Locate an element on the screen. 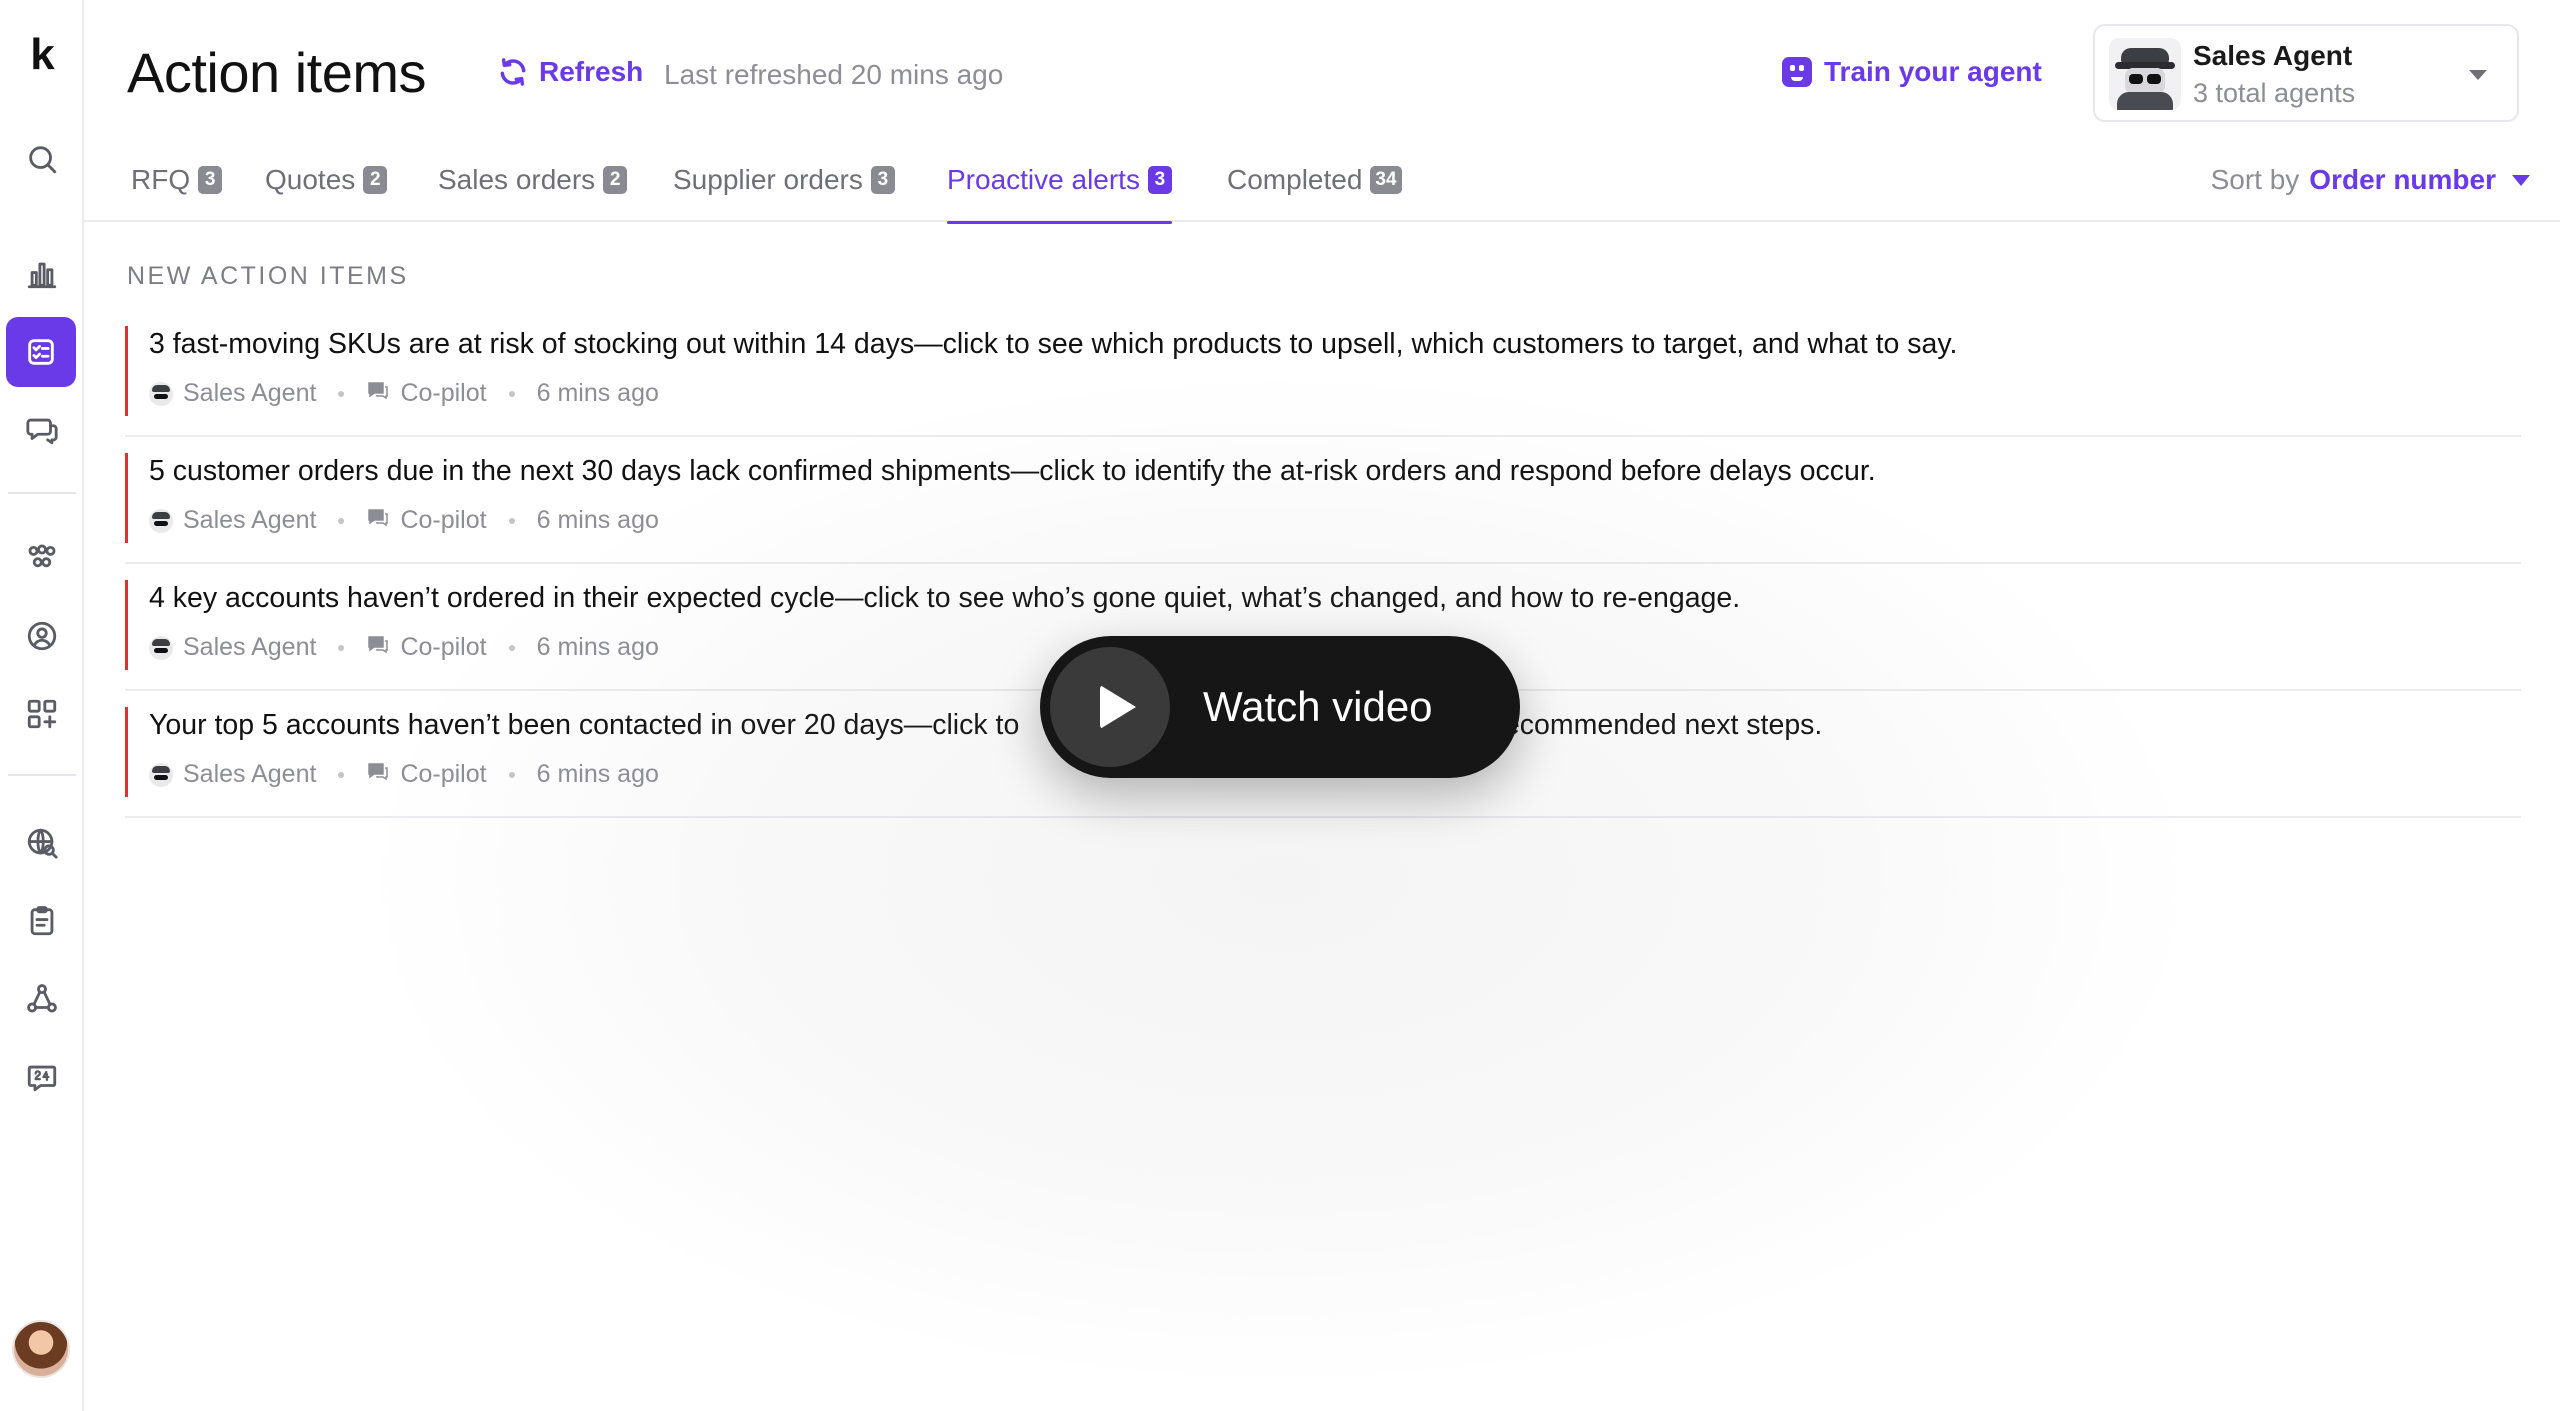 The image size is (2560, 1411). tab-supplier-orders: Supplier orders 3 is located at coordinates (784, 193).